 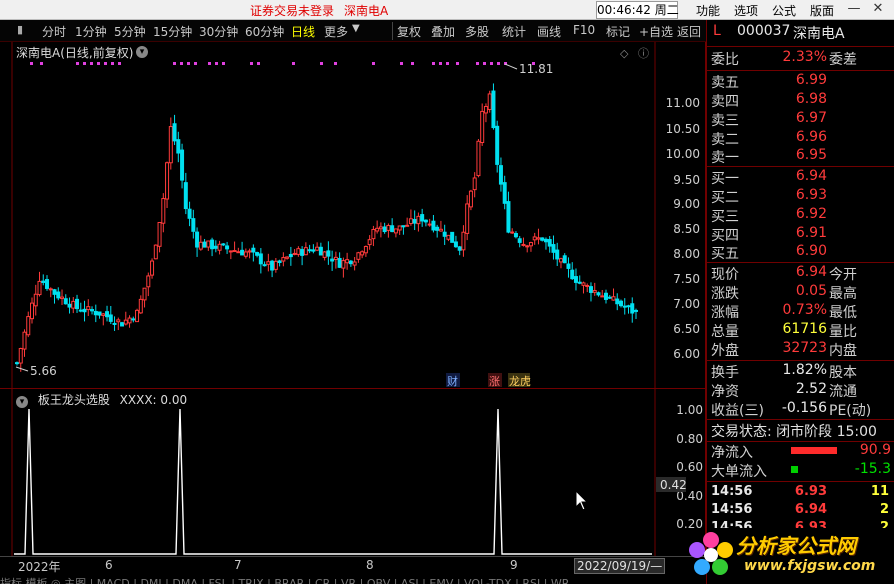 What do you see at coordinates (810, 509) in the screenshot?
I see `tick-price: 6.94` at bounding box center [810, 509].